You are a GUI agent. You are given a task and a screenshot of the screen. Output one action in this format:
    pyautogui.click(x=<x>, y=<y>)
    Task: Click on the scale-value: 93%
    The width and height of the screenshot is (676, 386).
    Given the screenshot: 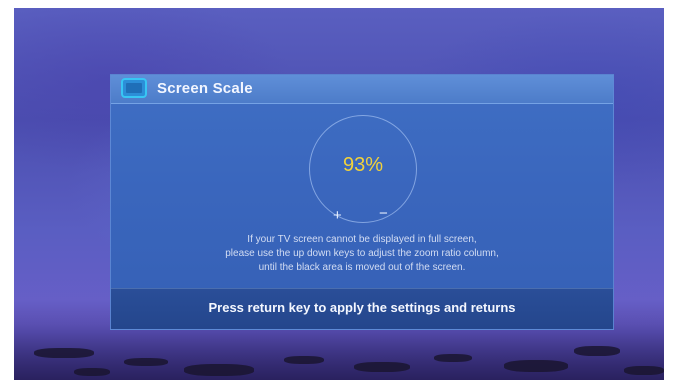 What is the action you would take?
    pyautogui.click(x=363, y=165)
    